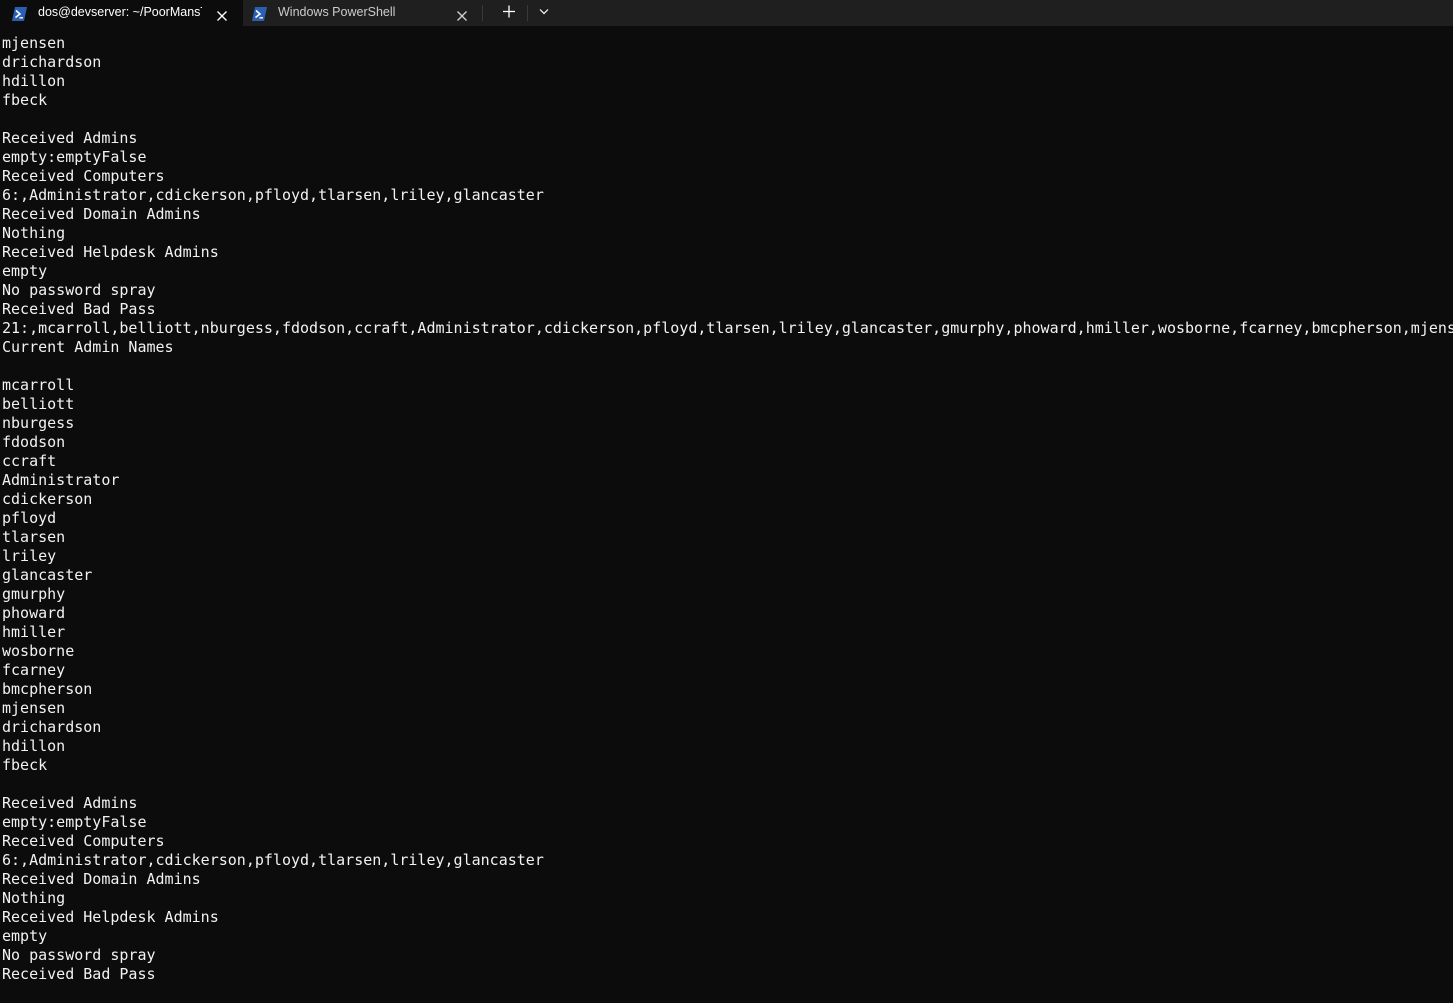  Describe the element at coordinates (47, 575) in the screenshot. I see `terminal-line: glancaster` at that location.